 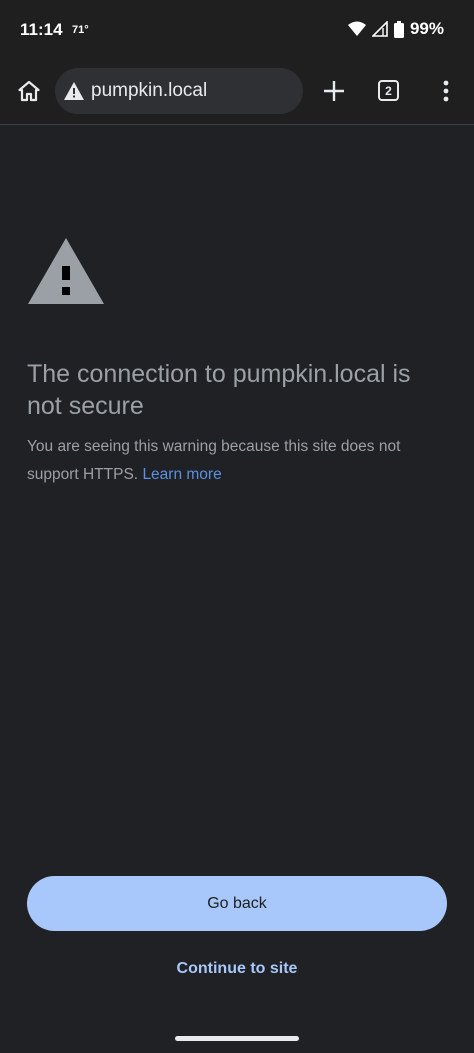 I want to click on battery-icon, so click(x=398, y=29).